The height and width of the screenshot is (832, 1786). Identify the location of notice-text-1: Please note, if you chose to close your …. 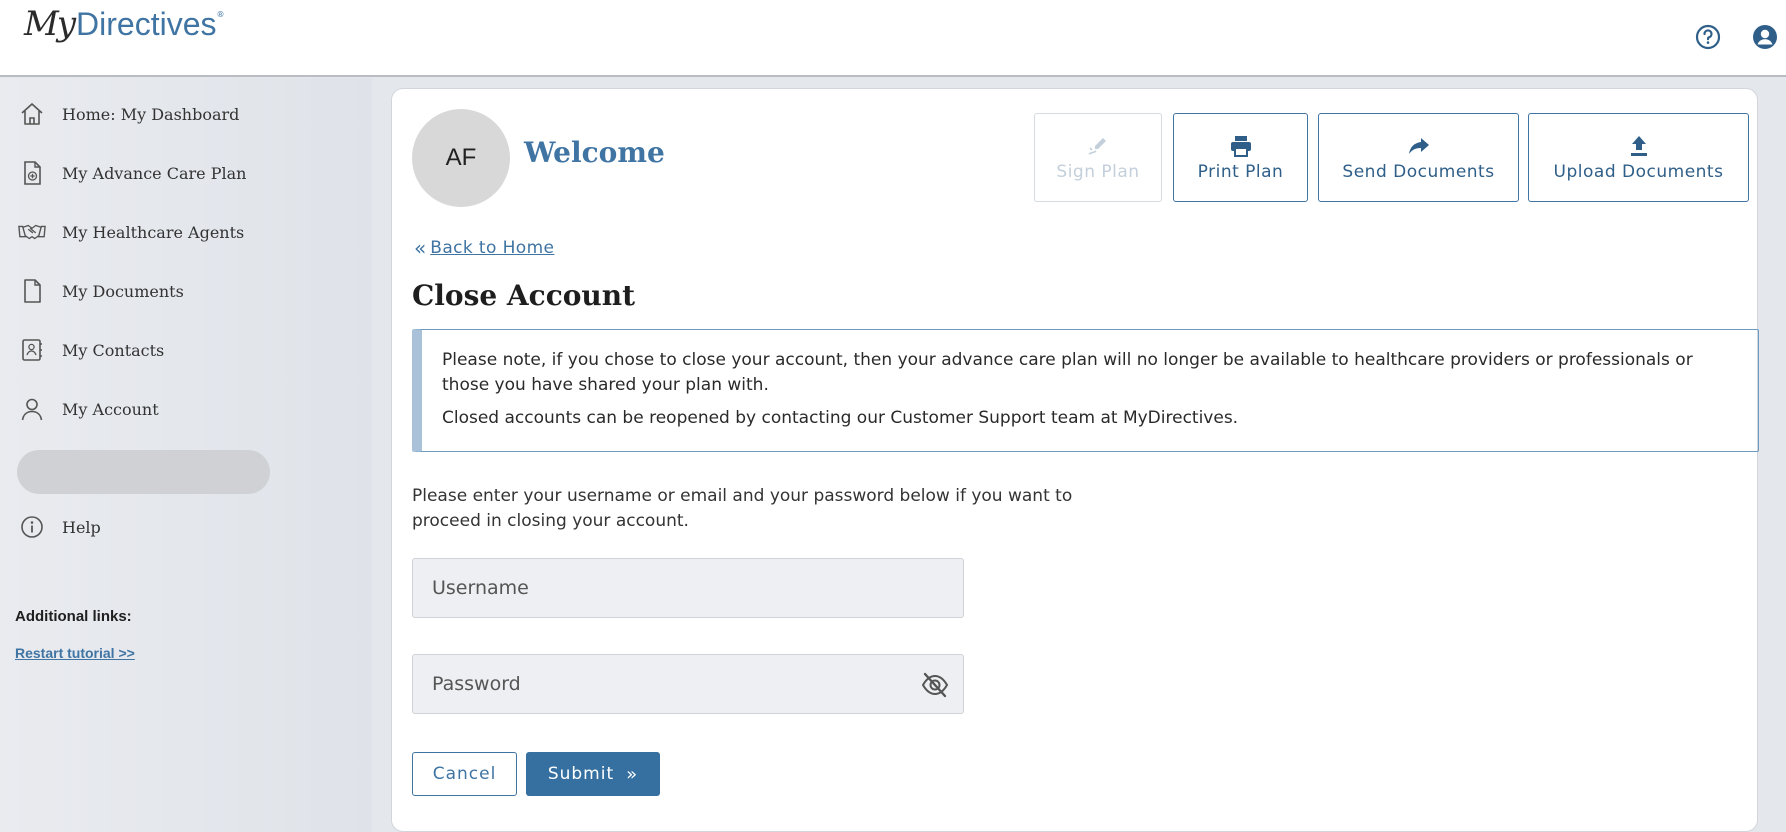
(1067, 372).